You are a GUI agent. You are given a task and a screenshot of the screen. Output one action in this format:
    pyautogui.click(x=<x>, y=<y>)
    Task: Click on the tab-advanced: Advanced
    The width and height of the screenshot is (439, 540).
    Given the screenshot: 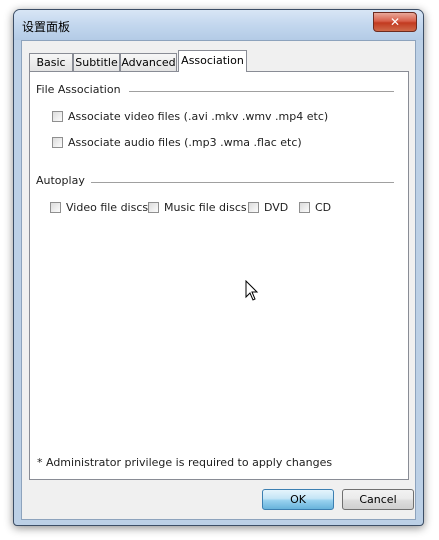 What is the action you would take?
    pyautogui.click(x=148, y=62)
    